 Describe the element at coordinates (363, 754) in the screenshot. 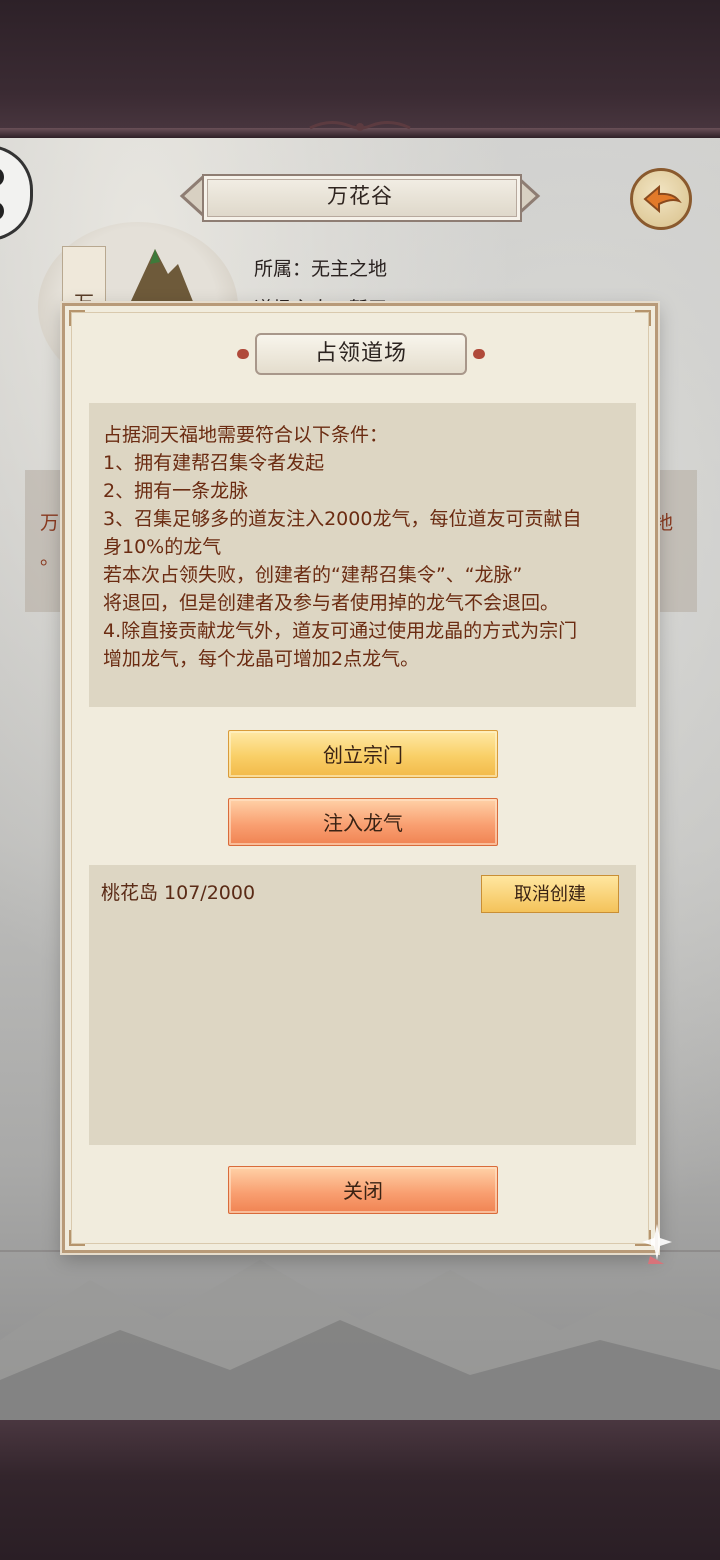

I see `create-sect-button: 创立宗门` at that location.